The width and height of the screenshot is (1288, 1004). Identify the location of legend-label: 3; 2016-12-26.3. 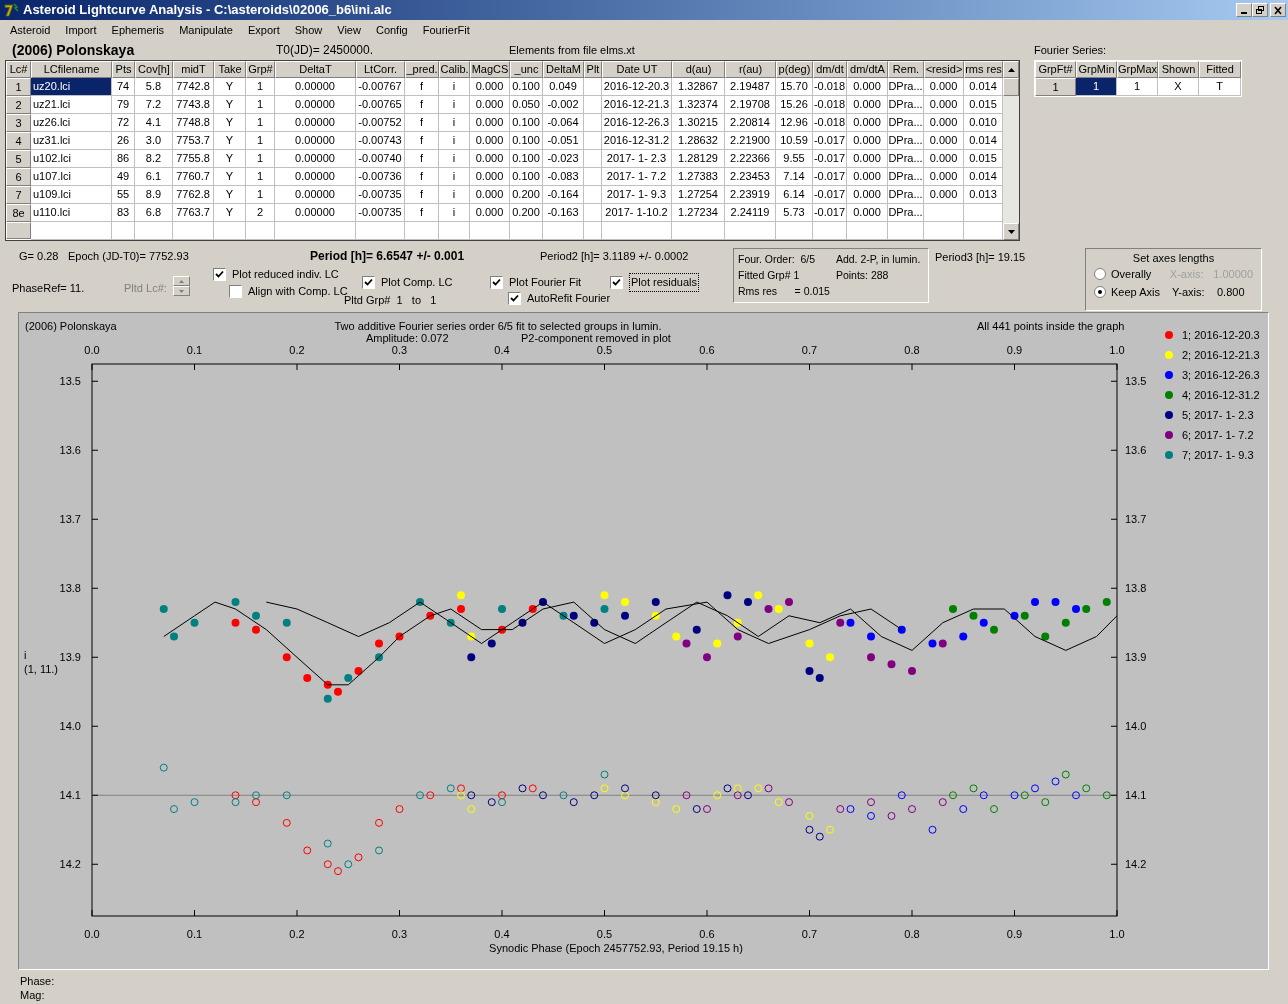
(1221, 375).